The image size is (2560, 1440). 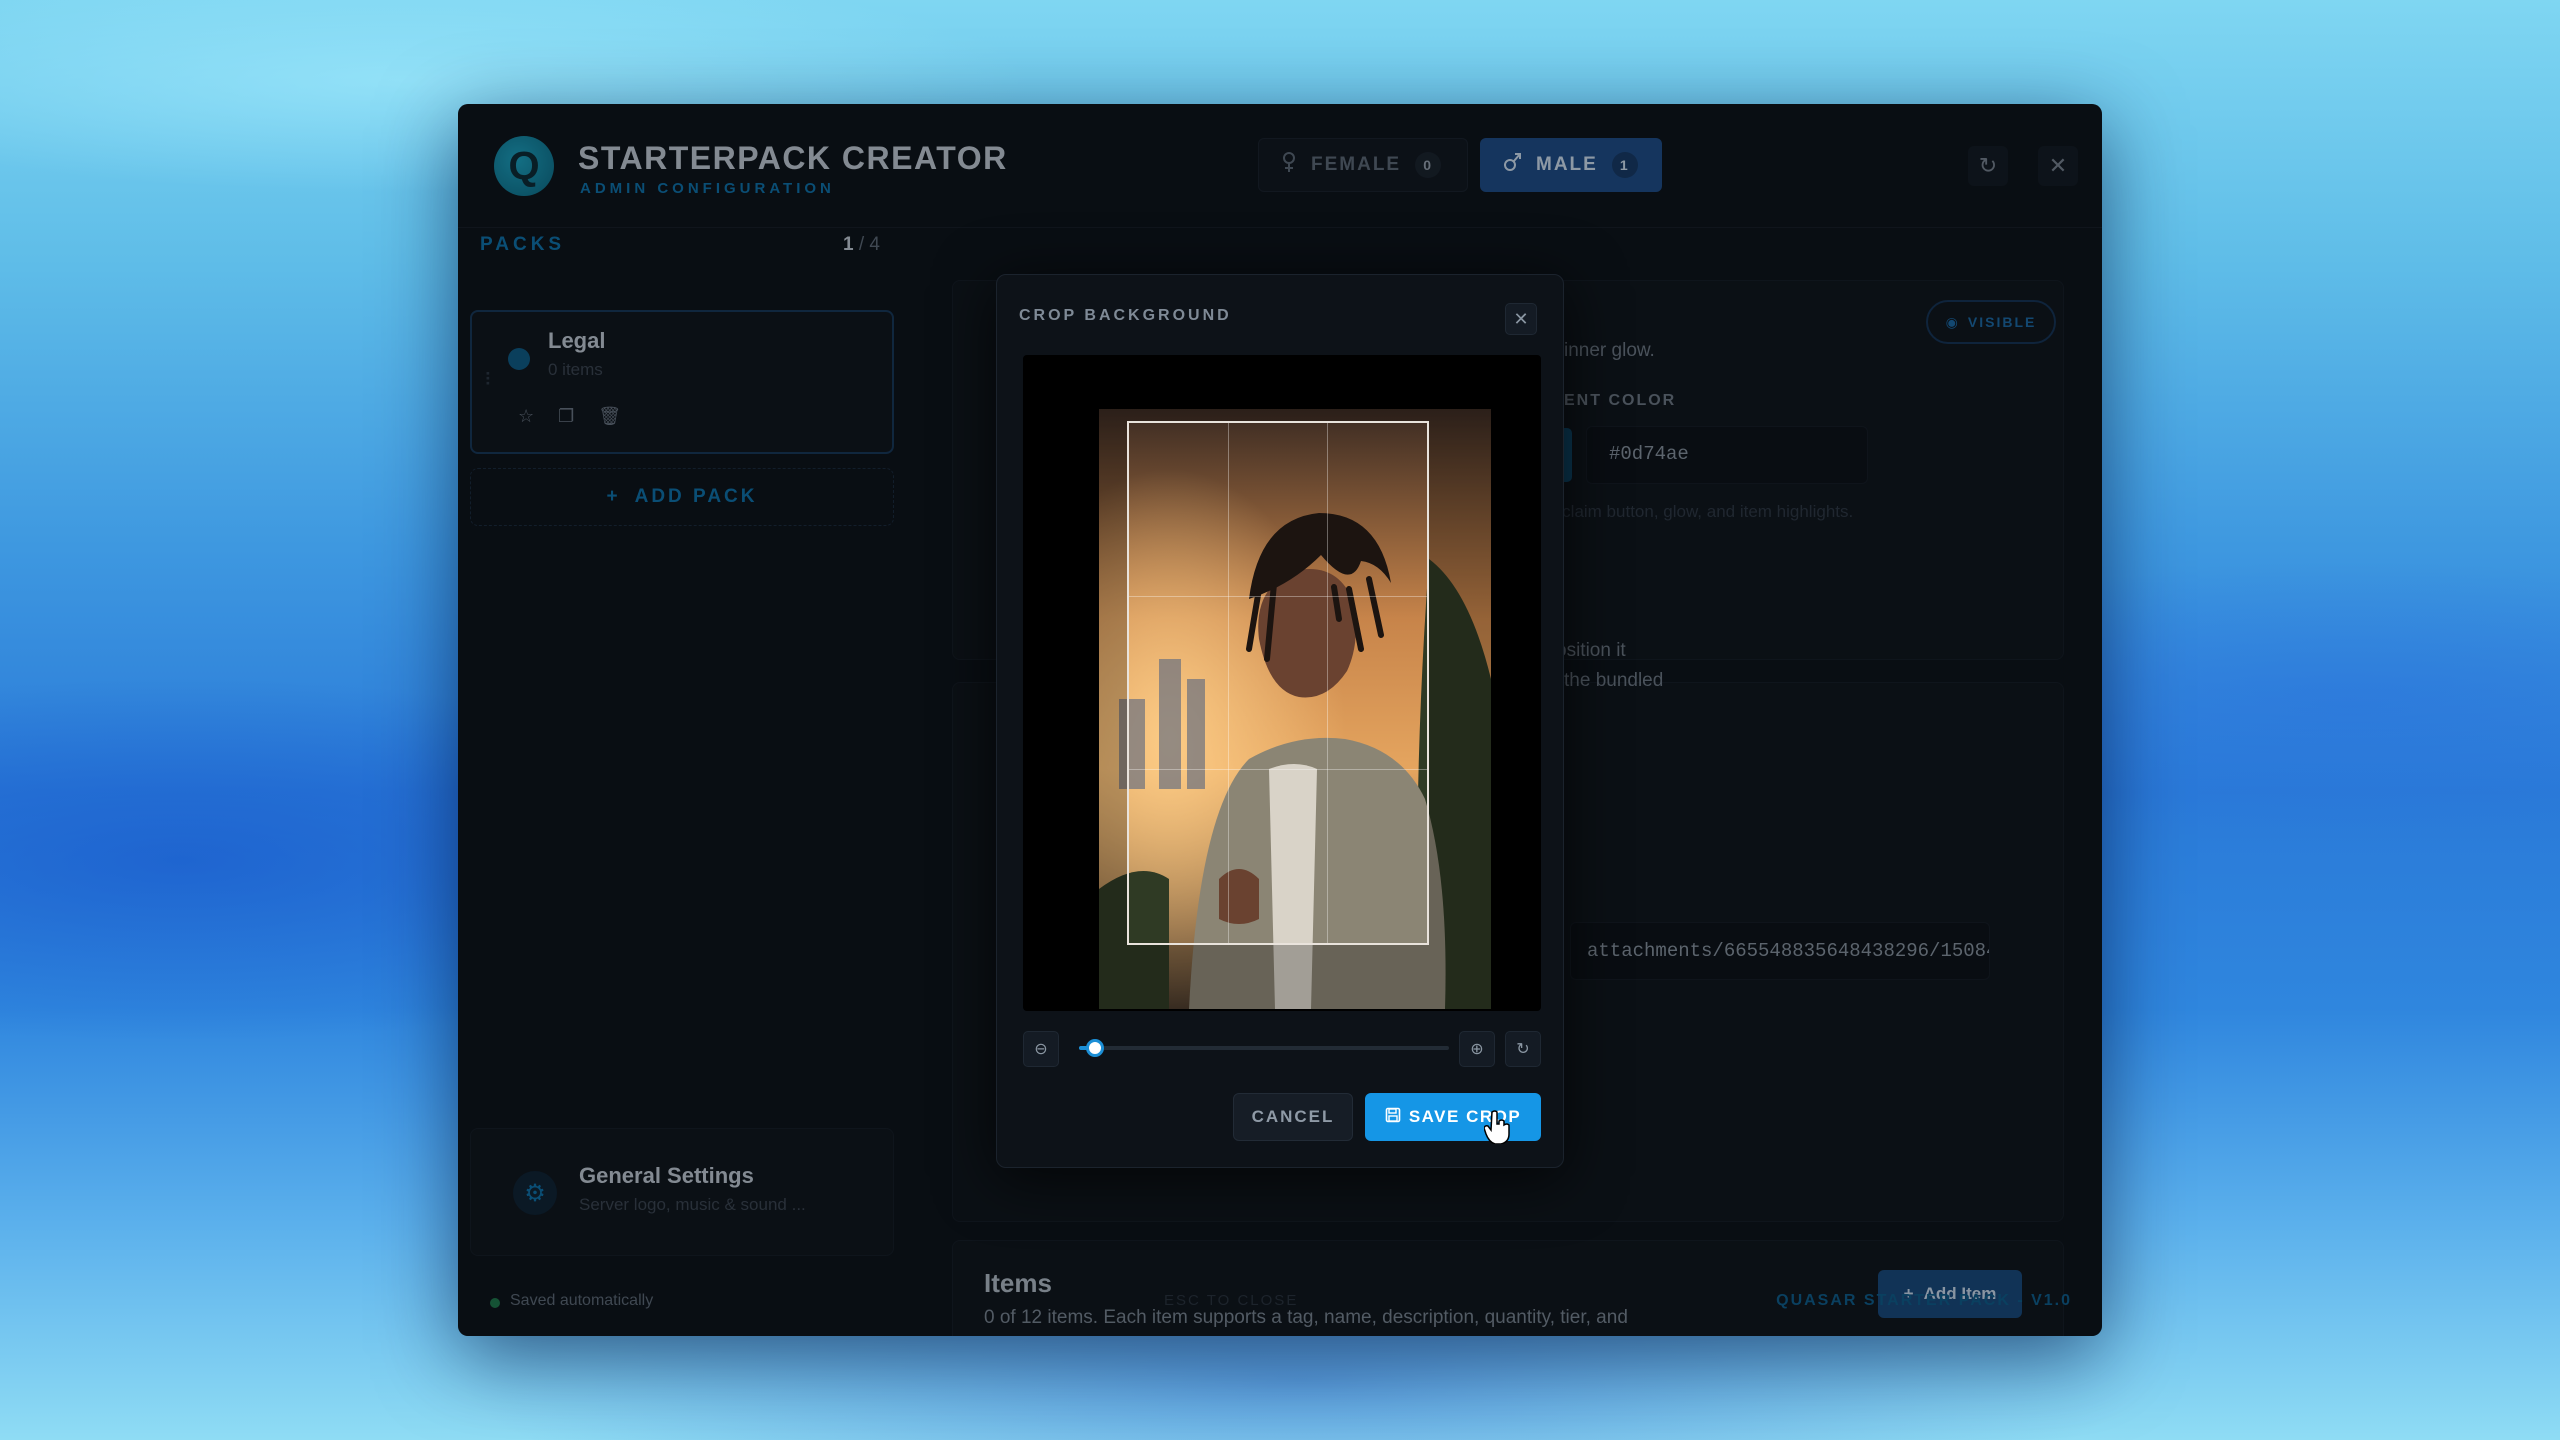 I want to click on save-icon, so click(x=1393, y=1117).